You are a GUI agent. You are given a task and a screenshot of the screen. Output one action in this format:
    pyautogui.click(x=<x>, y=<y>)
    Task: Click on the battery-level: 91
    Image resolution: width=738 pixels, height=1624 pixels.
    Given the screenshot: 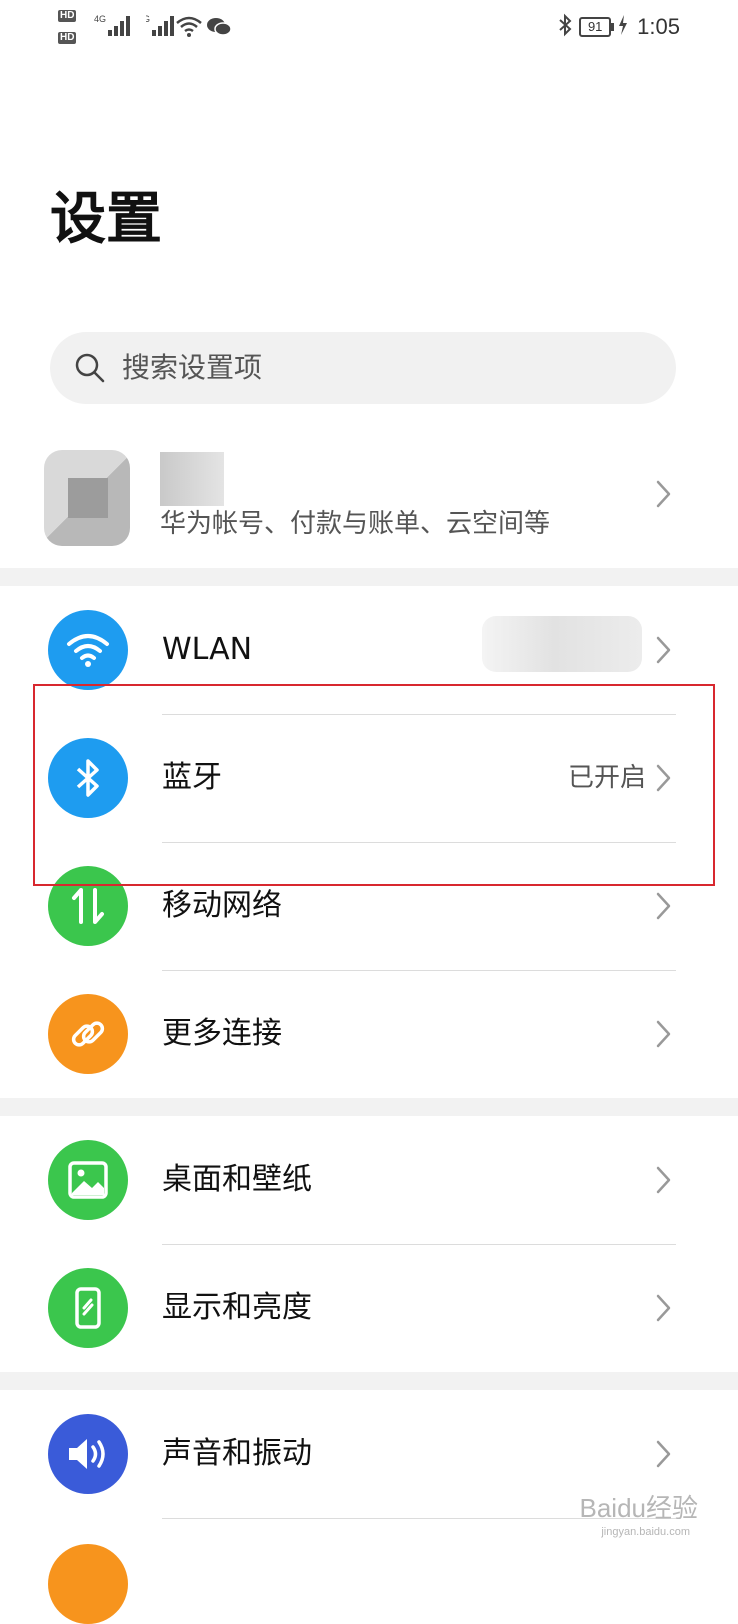 What is the action you would take?
    pyautogui.click(x=597, y=27)
    